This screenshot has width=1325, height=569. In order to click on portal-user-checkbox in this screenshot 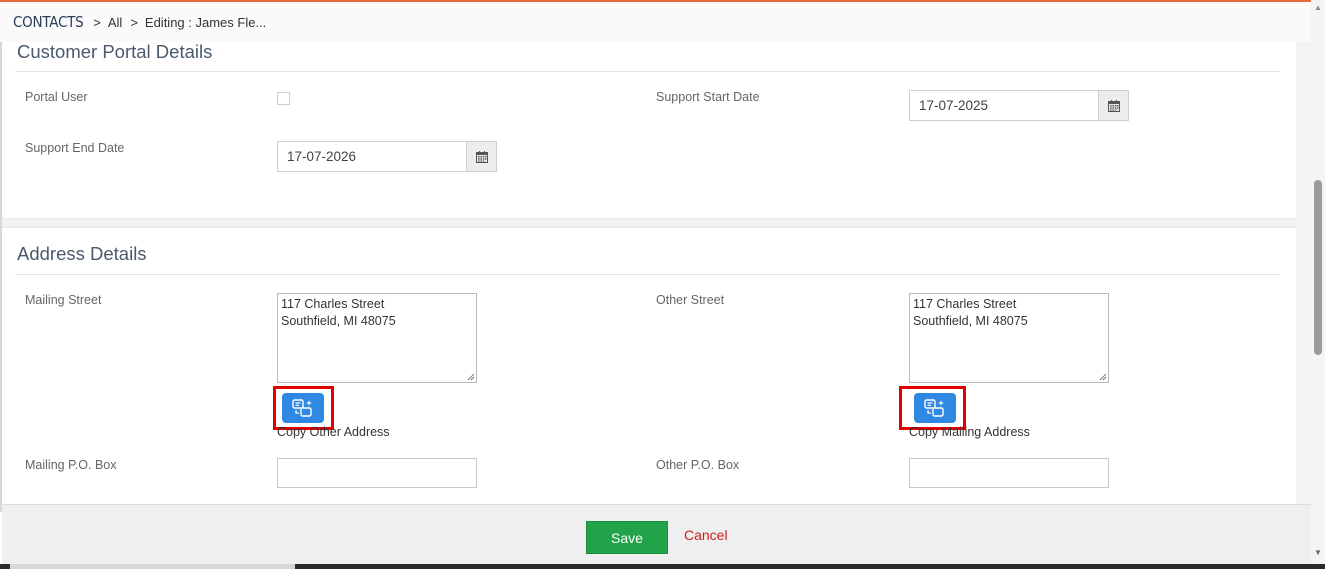, I will do `click(283, 98)`.